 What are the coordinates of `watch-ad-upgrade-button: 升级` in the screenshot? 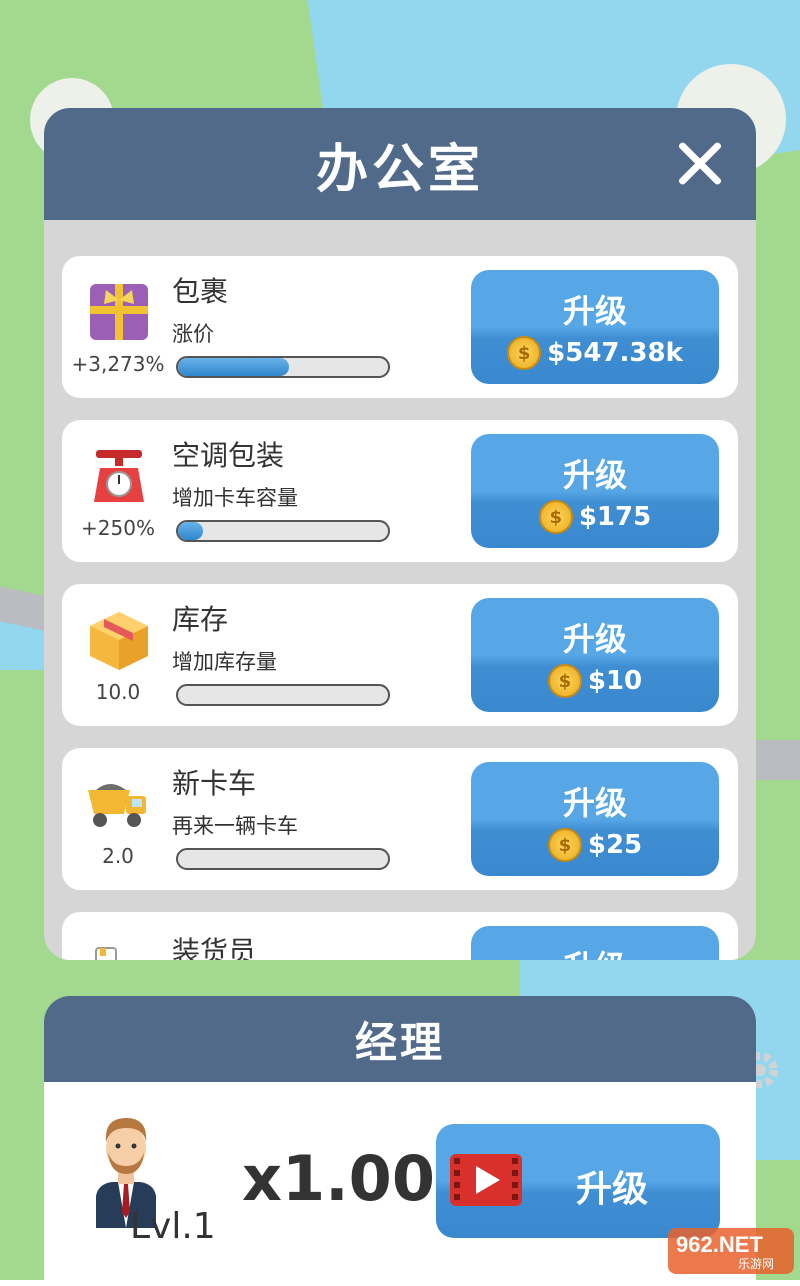 It's located at (578, 1181).